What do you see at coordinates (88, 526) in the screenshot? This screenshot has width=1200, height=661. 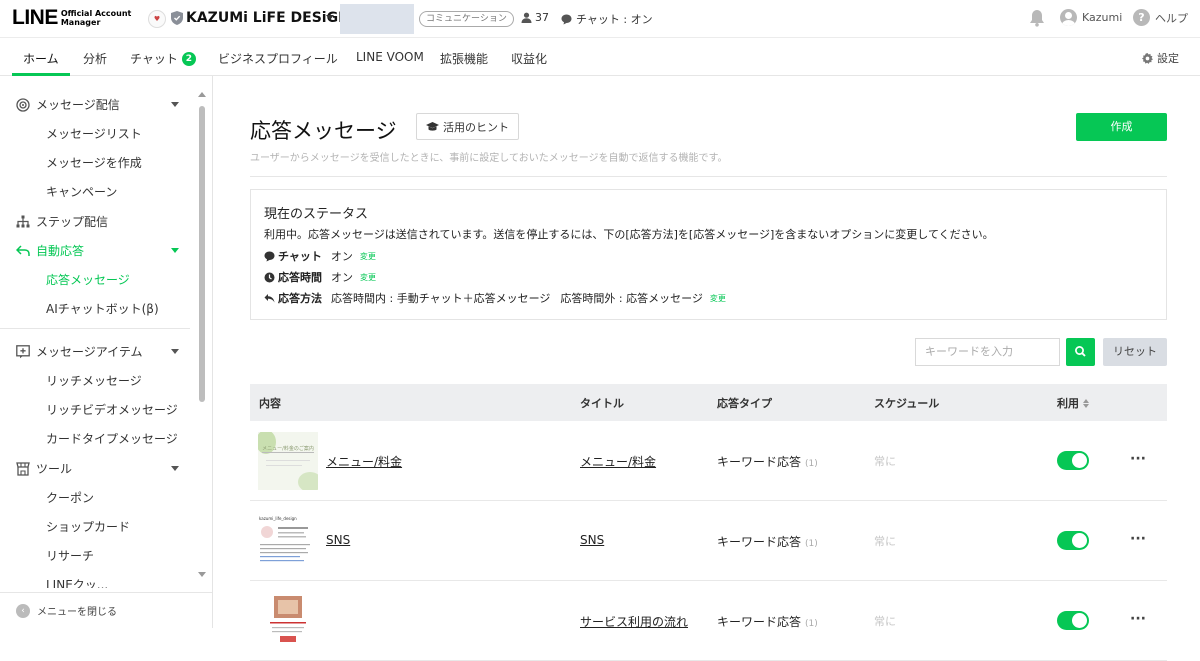 I see `sidebar-item-shop-card: ショップカード` at bounding box center [88, 526].